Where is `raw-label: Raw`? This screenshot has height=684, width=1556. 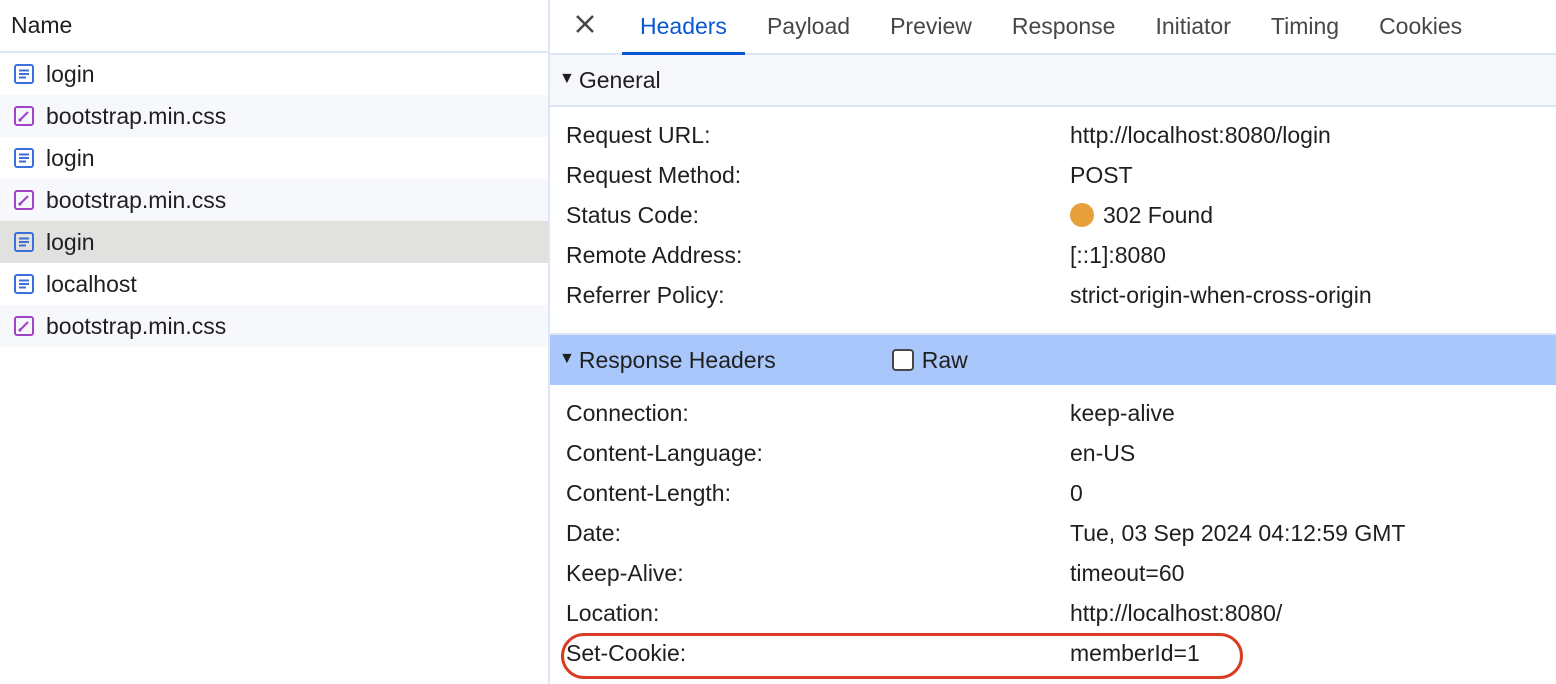
raw-label: Raw is located at coordinates (944, 359).